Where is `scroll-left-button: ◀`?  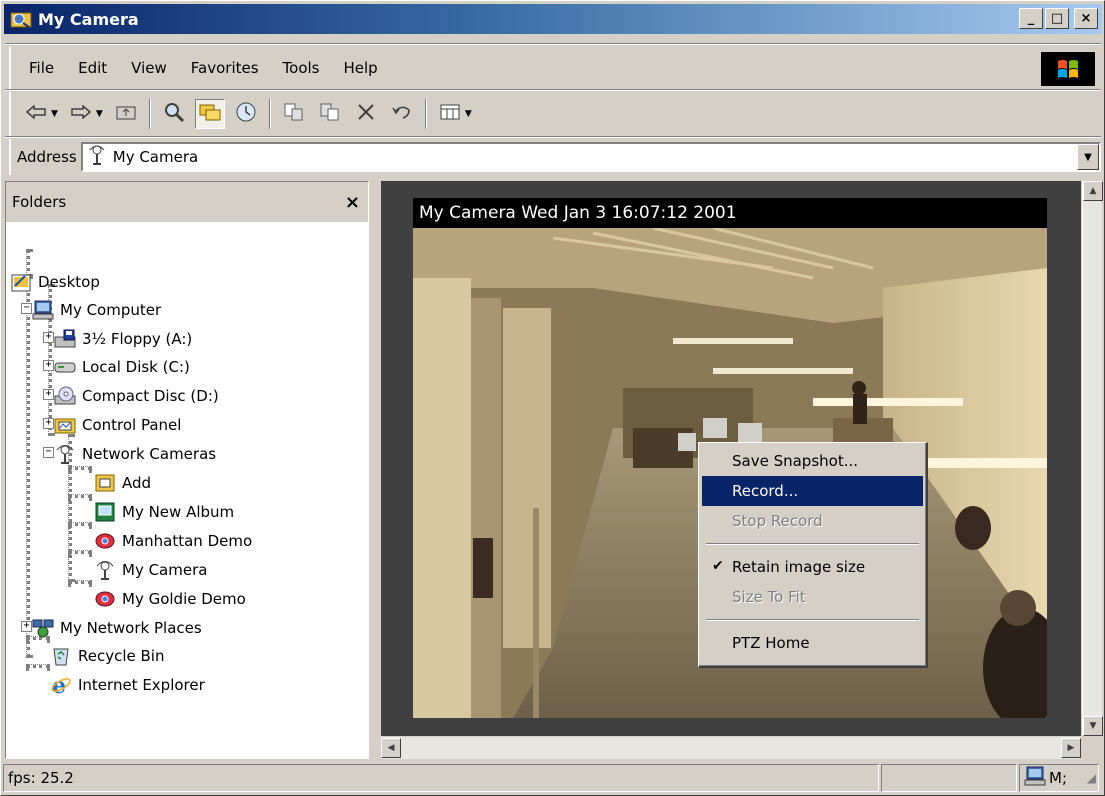 scroll-left-button: ◀ is located at coordinates (391, 748).